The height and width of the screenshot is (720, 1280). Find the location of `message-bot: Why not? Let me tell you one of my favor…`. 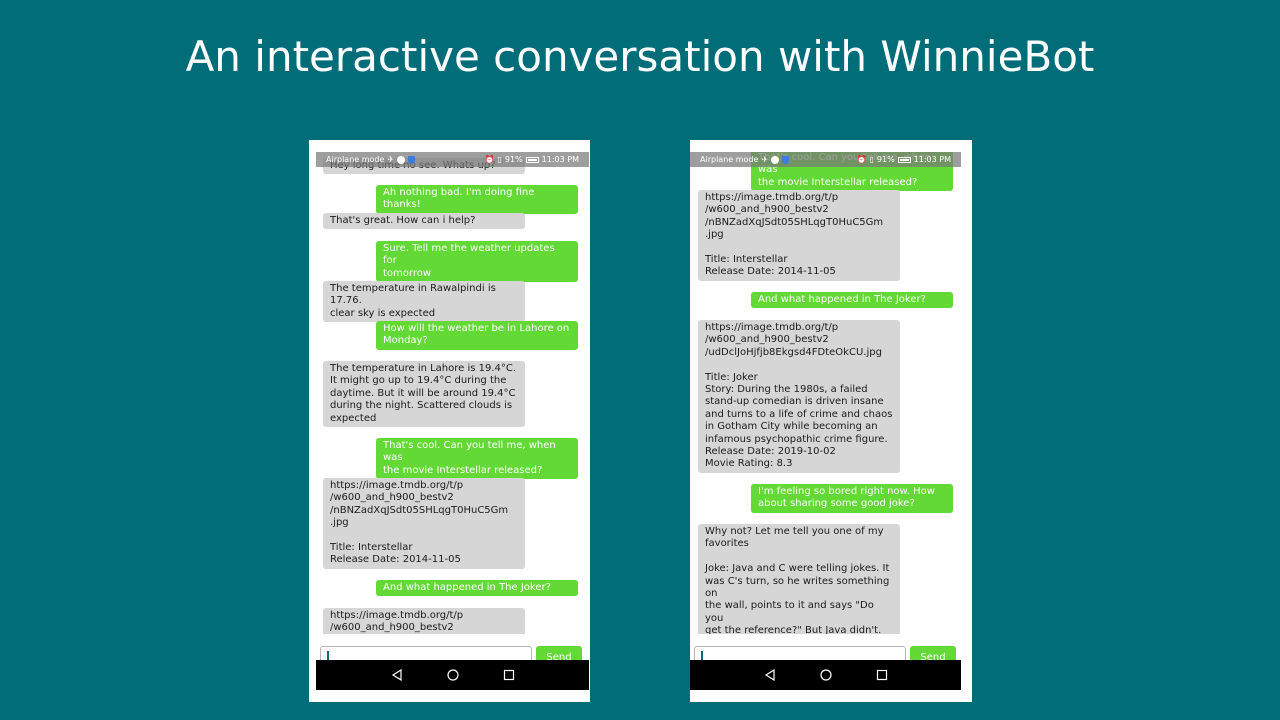

message-bot: Why not? Let me tell you one of my favor… is located at coordinates (799, 579).